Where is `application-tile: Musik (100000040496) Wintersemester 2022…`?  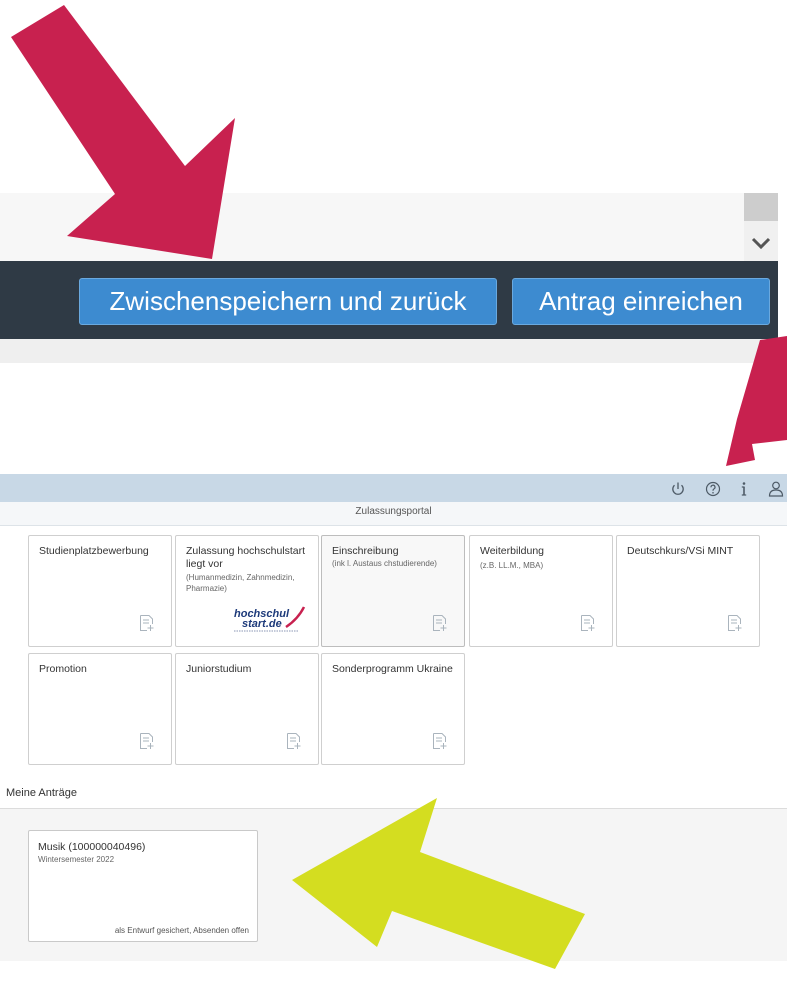
application-tile: Musik (100000040496) Wintersemester 2022… is located at coordinates (143, 886).